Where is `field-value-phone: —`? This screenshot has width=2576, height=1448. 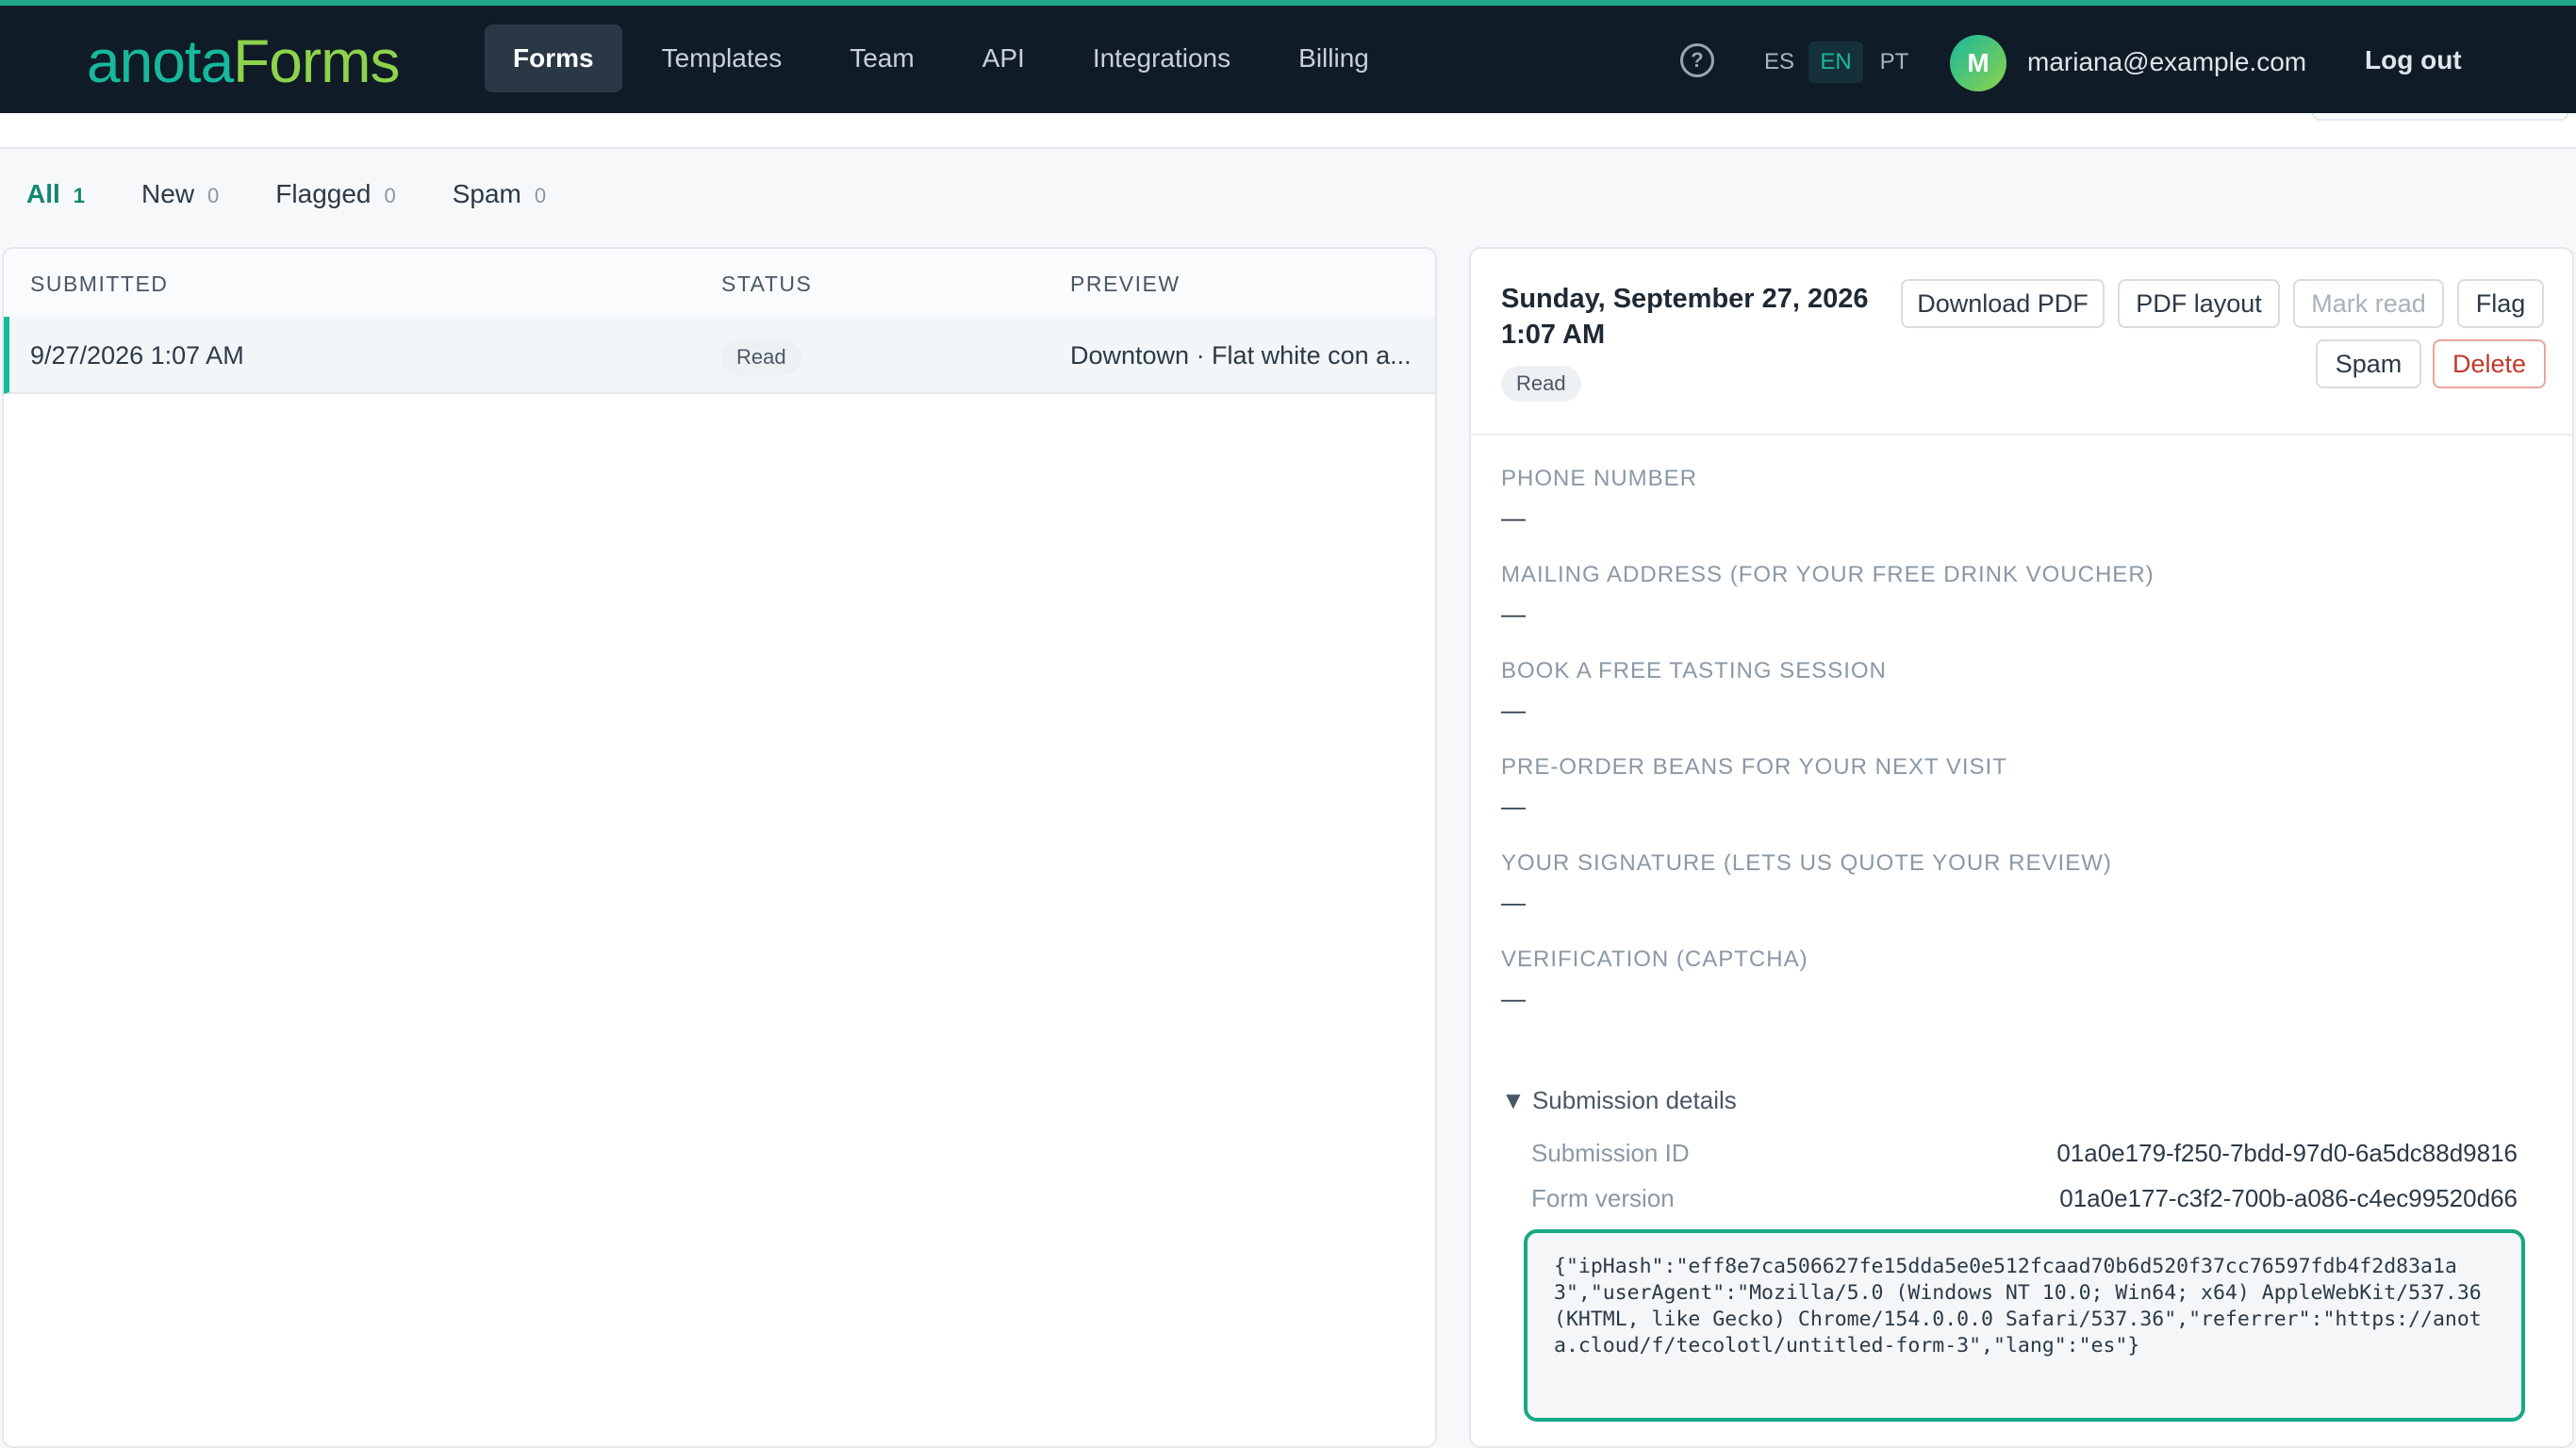 field-value-phone: — is located at coordinates (1513, 517).